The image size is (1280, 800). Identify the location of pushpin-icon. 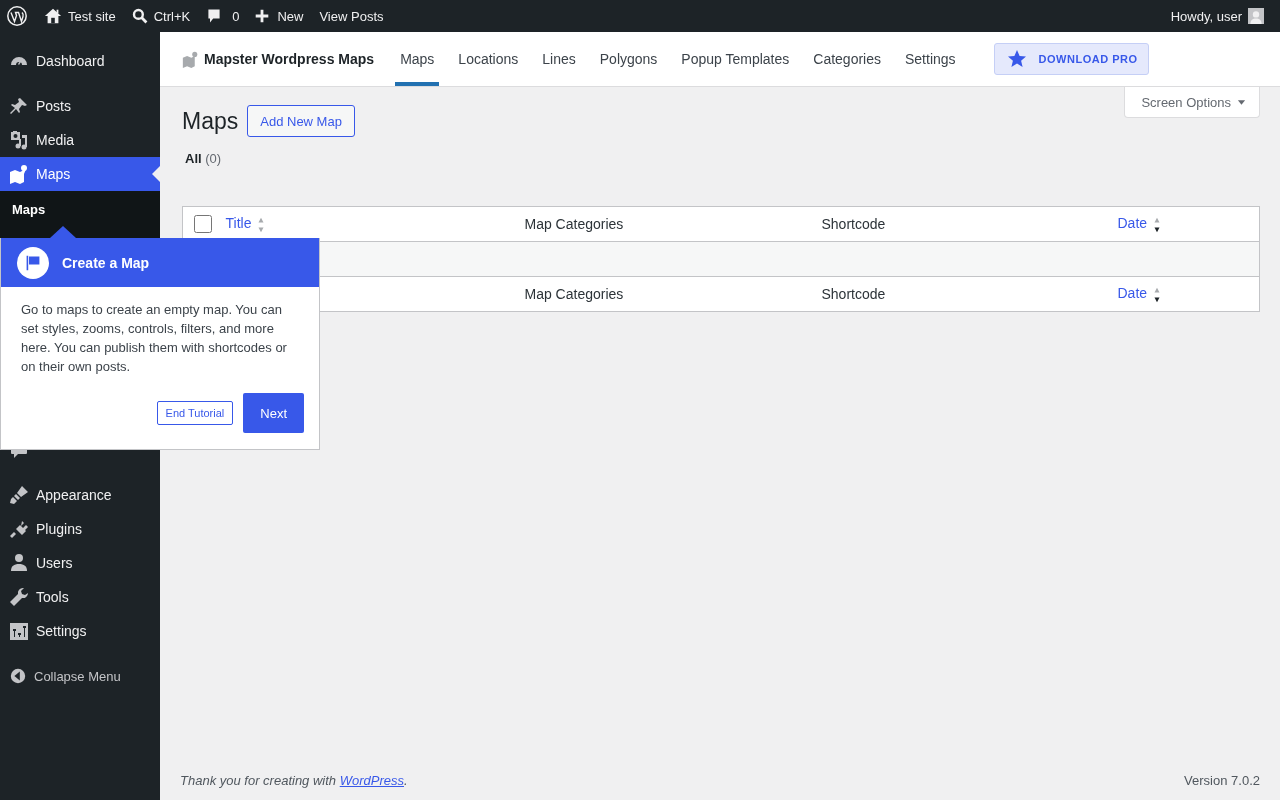
(19, 106).